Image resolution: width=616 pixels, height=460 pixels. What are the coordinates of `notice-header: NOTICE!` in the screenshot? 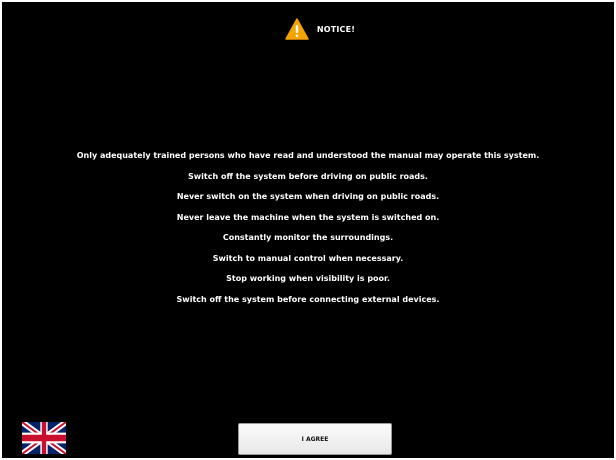 It's located at (308, 29).